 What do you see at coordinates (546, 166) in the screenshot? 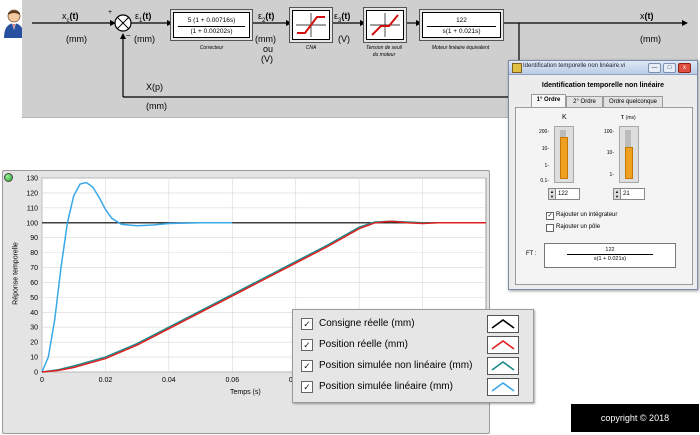
I see `gauge-k-tick: 1-` at bounding box center [546, 166].